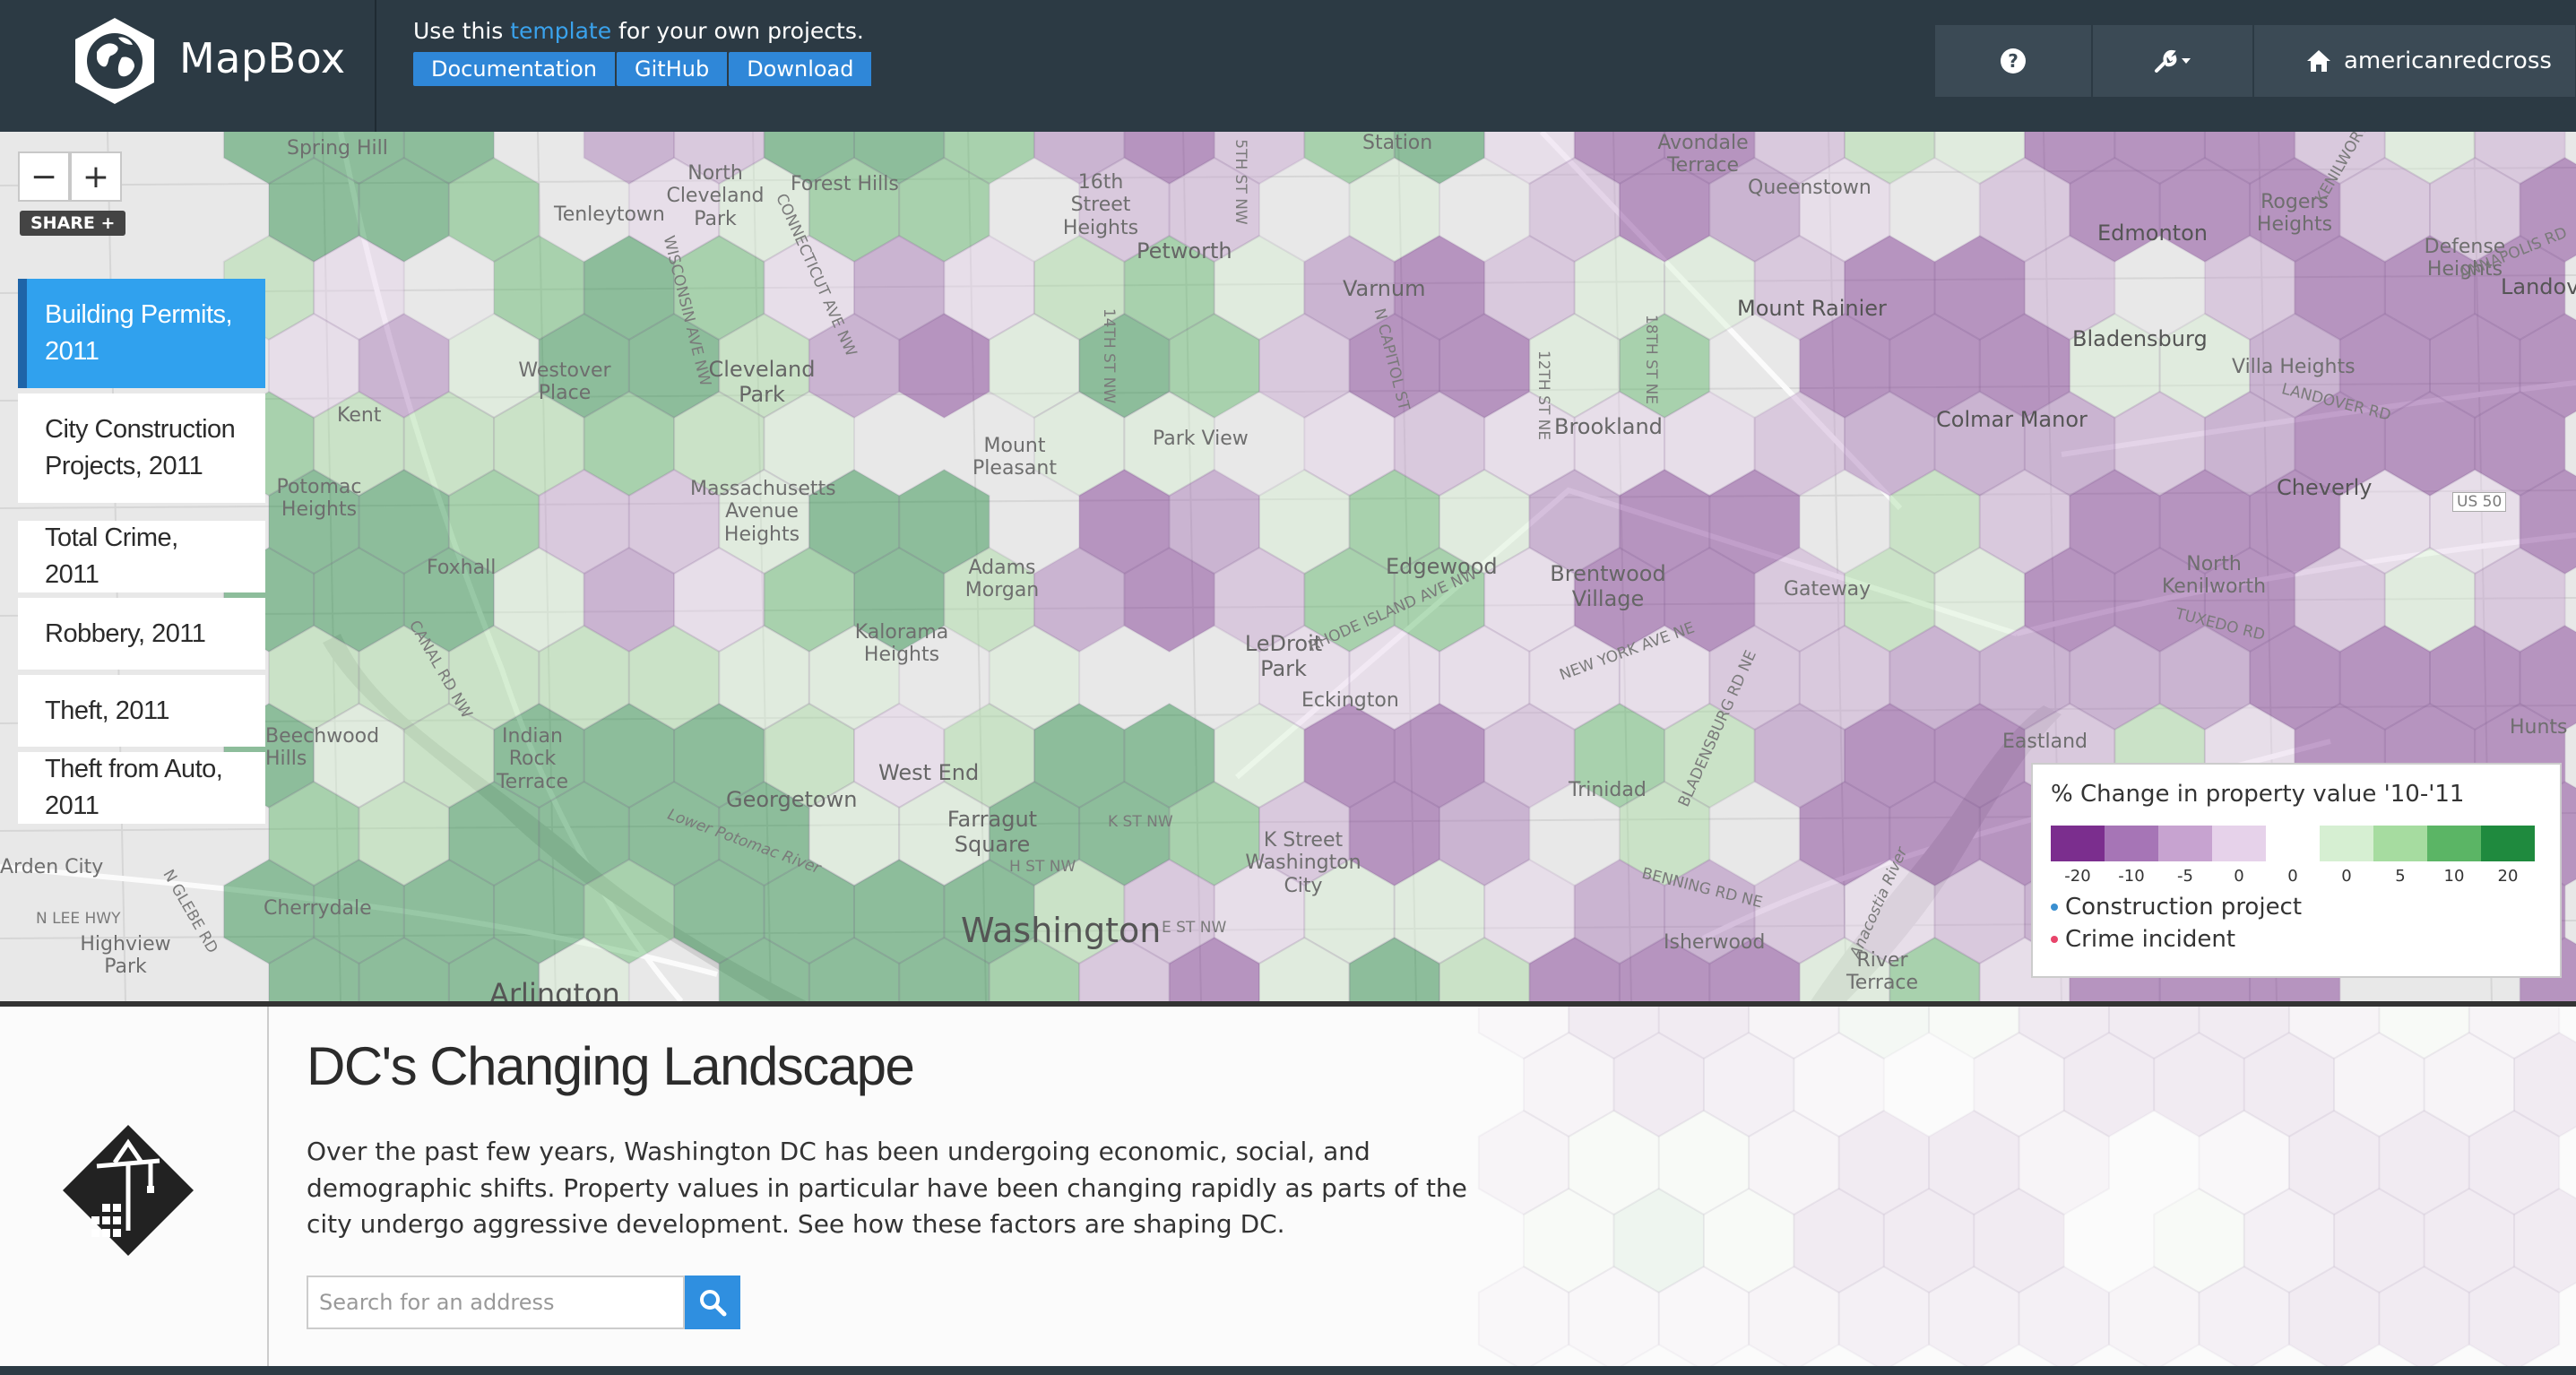 The width and height of the screenshot is (2576, 1375). I want to click on tools-menu-button, so click(2173, 61).